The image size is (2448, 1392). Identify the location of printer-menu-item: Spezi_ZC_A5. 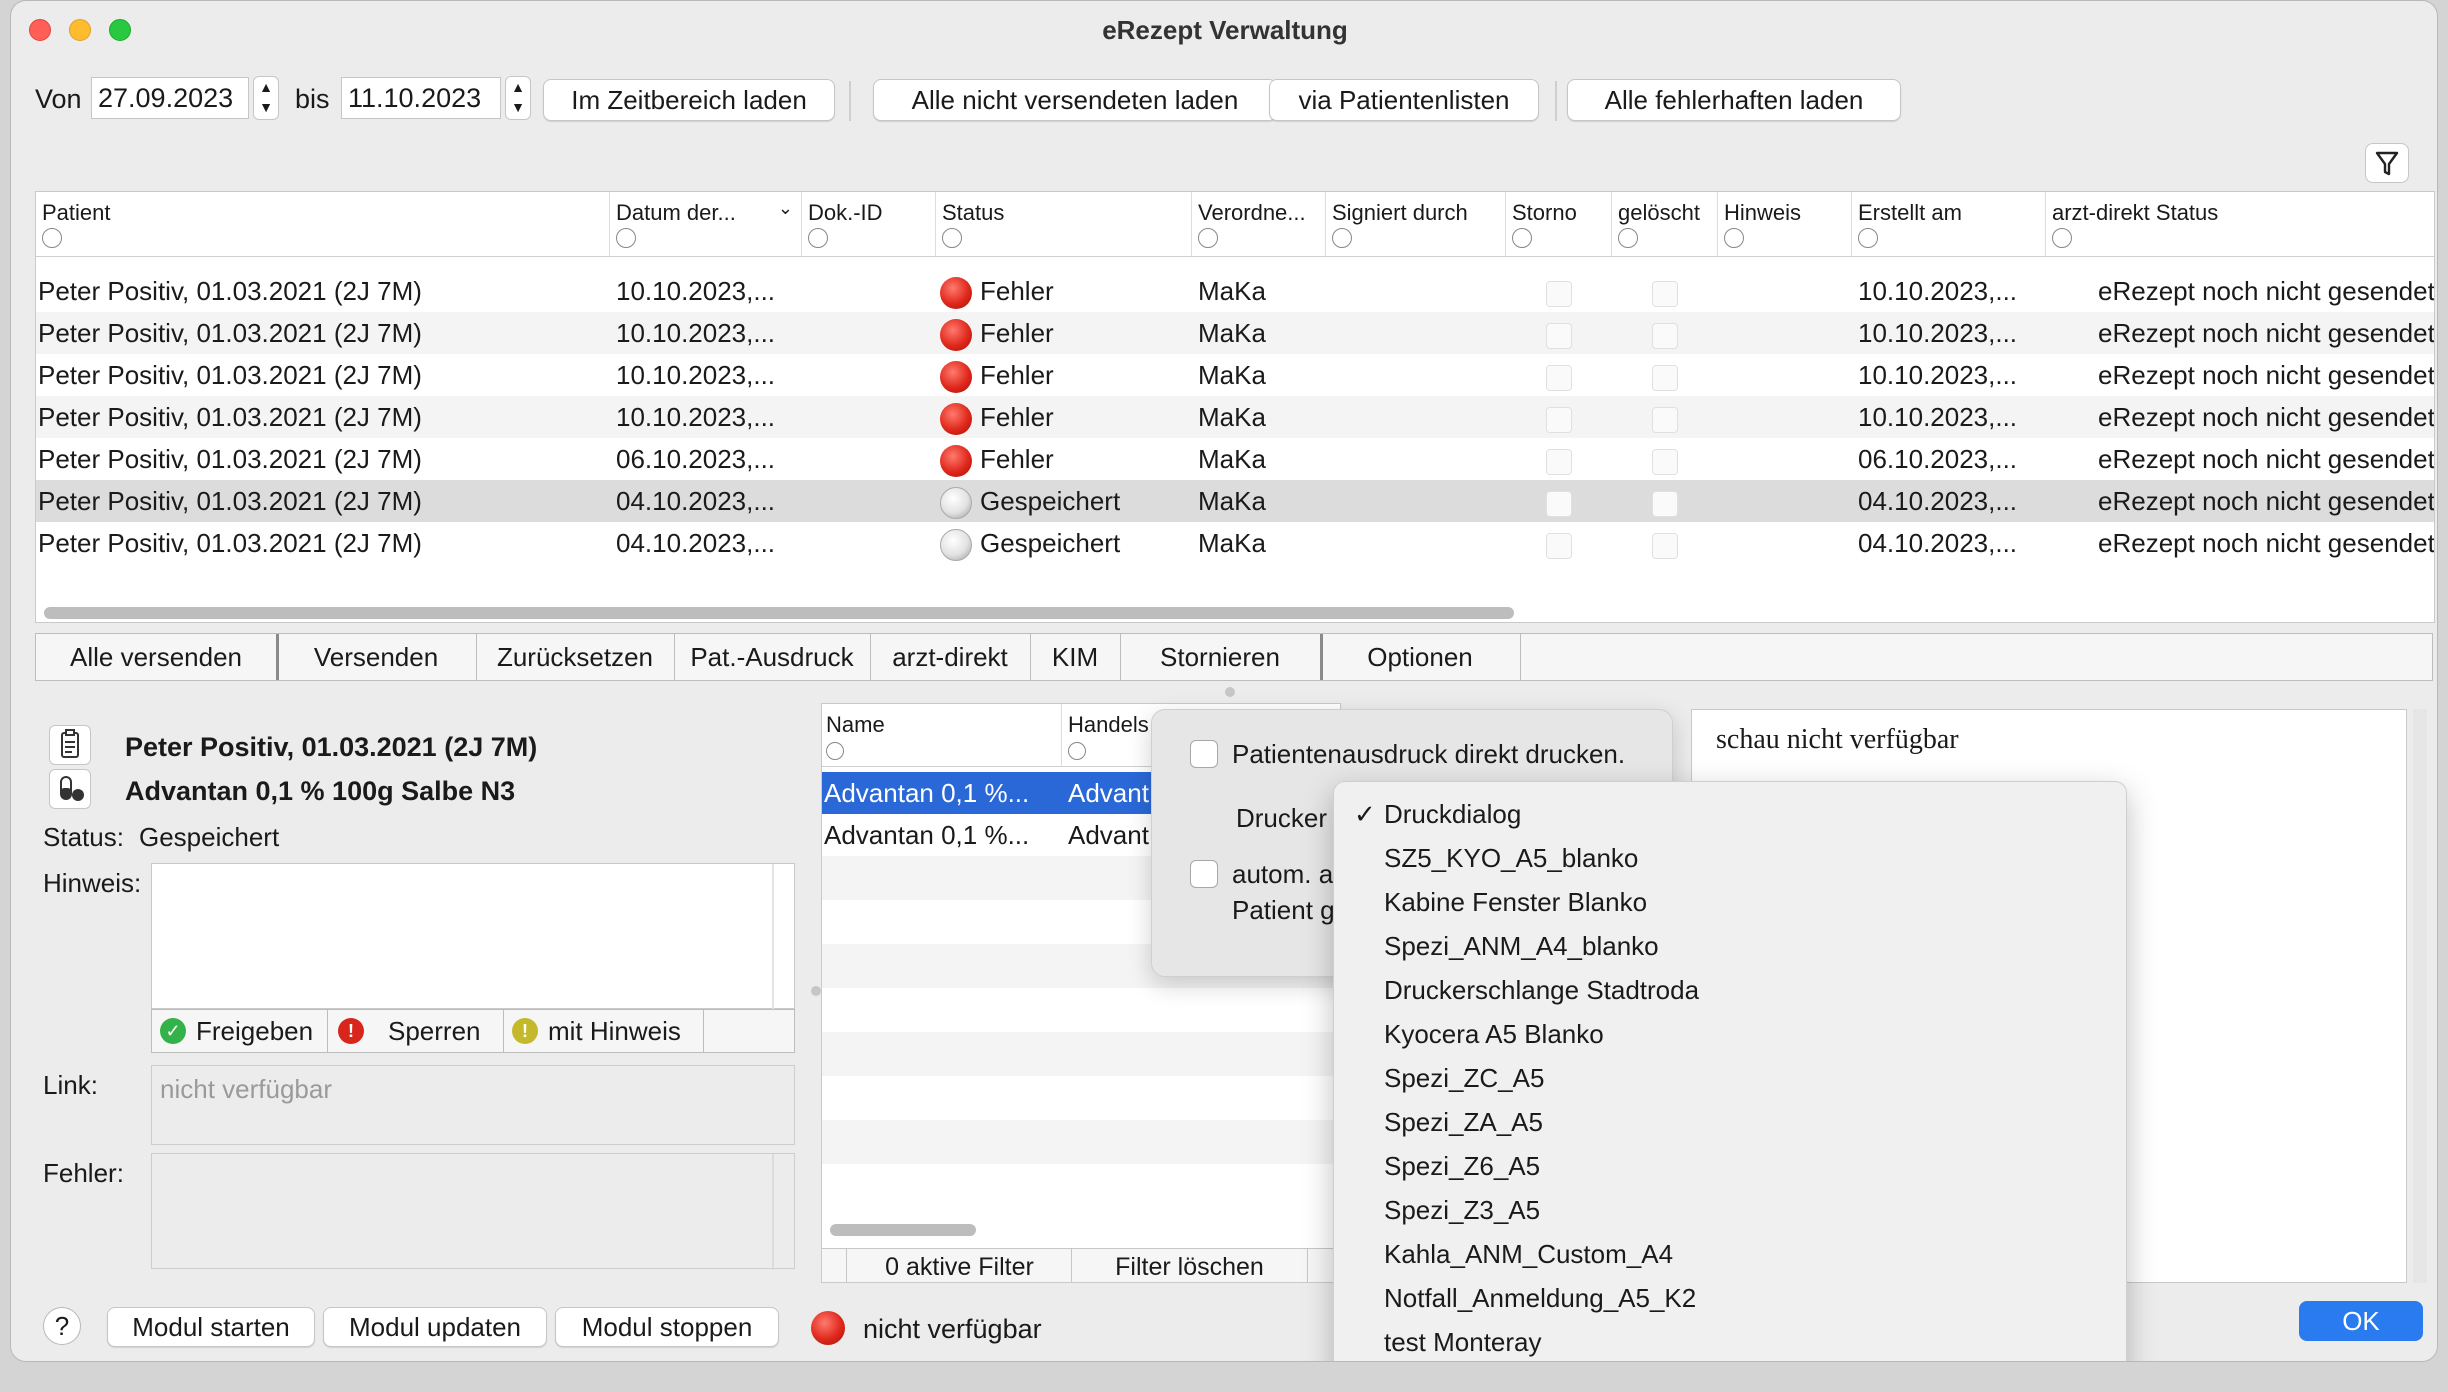
(1464, 1078).